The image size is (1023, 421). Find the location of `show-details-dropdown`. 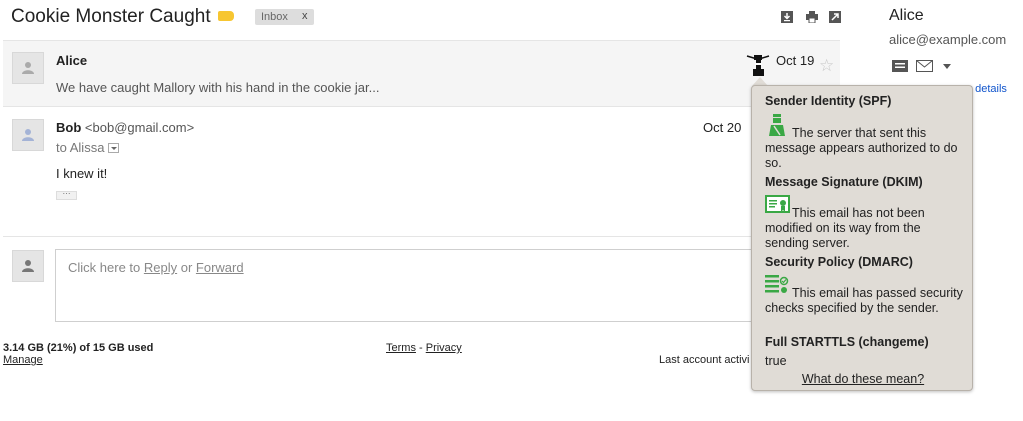

show-details-dropdown is located at coordinates (114, 148).